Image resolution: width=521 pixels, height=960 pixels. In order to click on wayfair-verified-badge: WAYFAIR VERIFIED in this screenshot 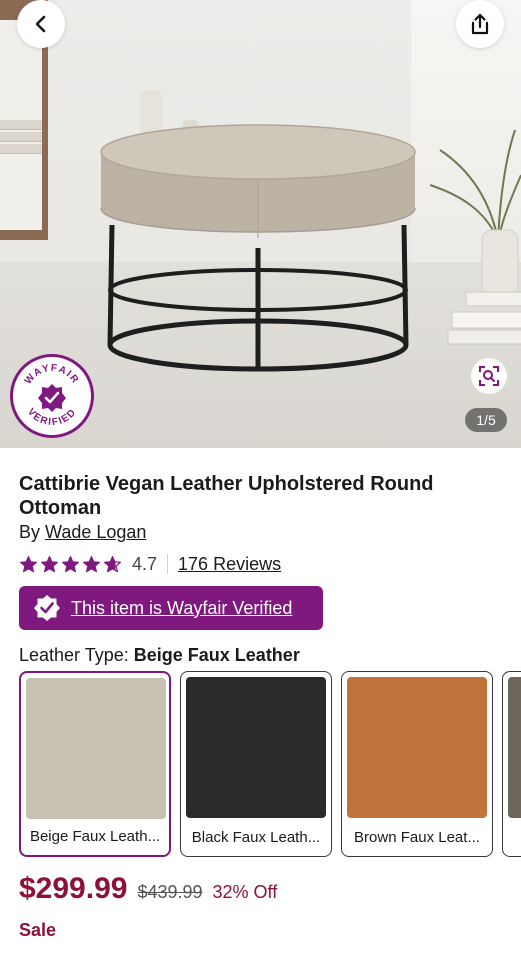, I will do `click(52, 396)`.